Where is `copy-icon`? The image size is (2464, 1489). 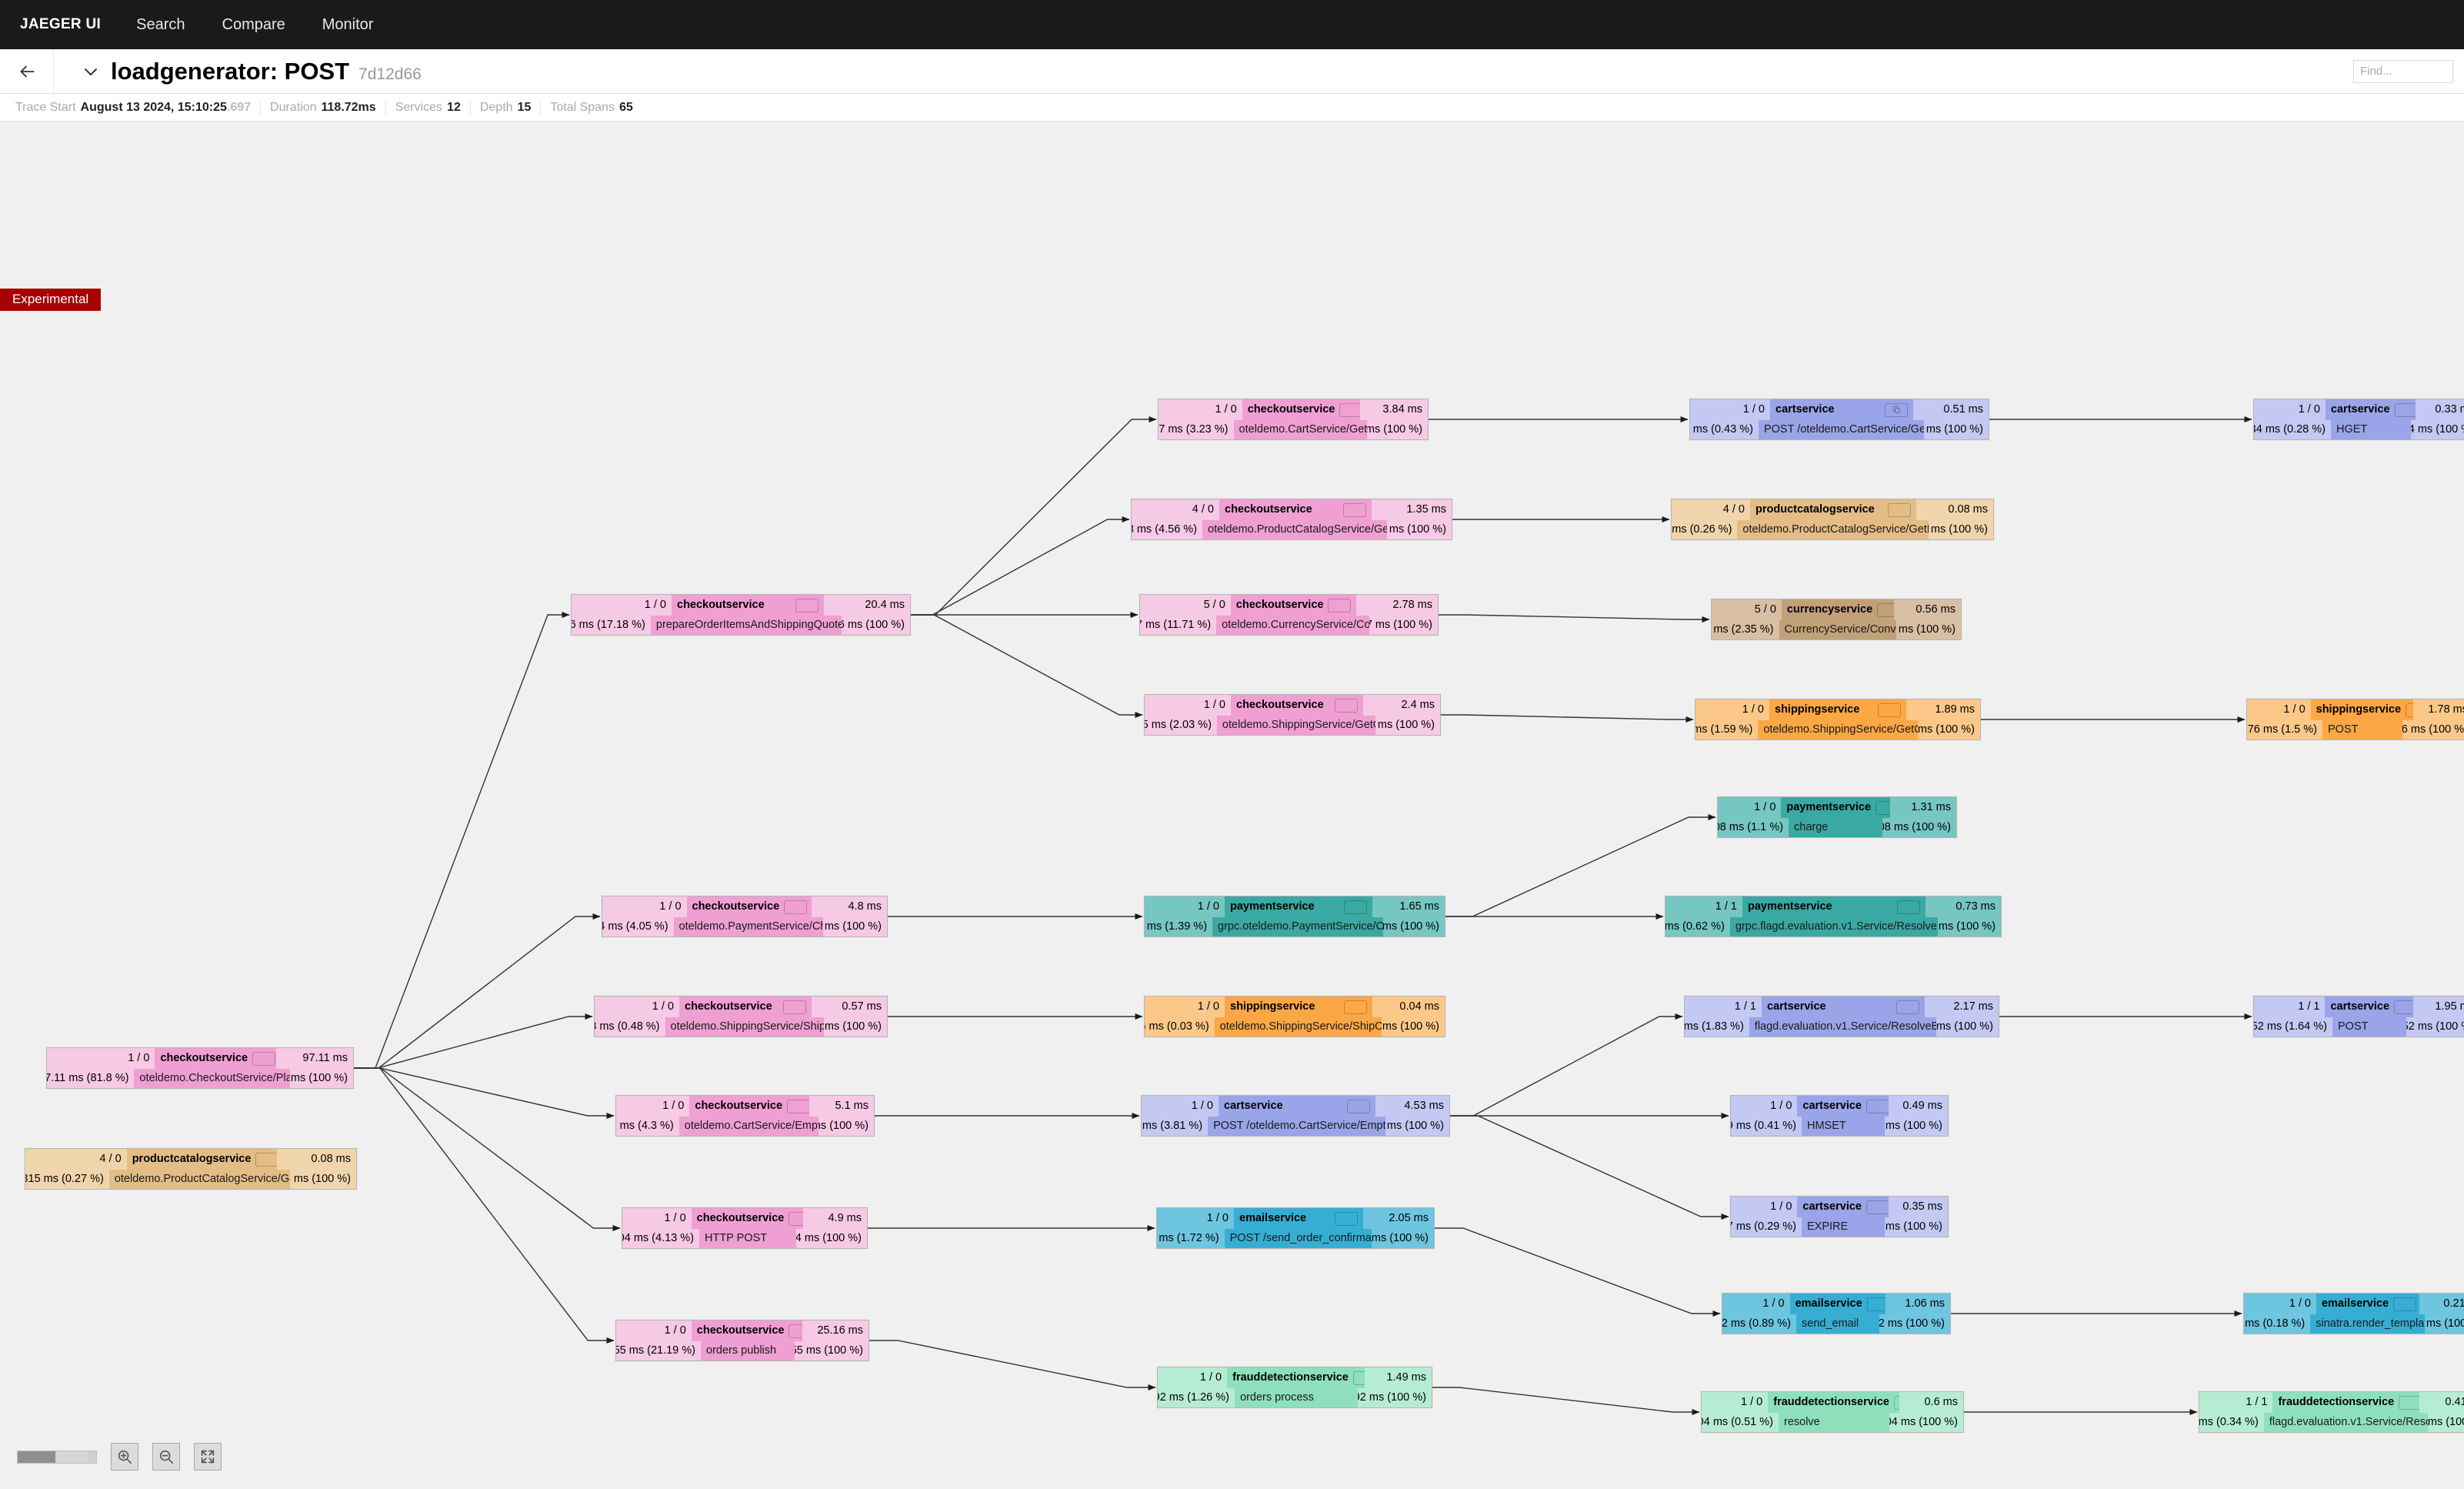
copy-icon is located at coordinates (1897, 410).